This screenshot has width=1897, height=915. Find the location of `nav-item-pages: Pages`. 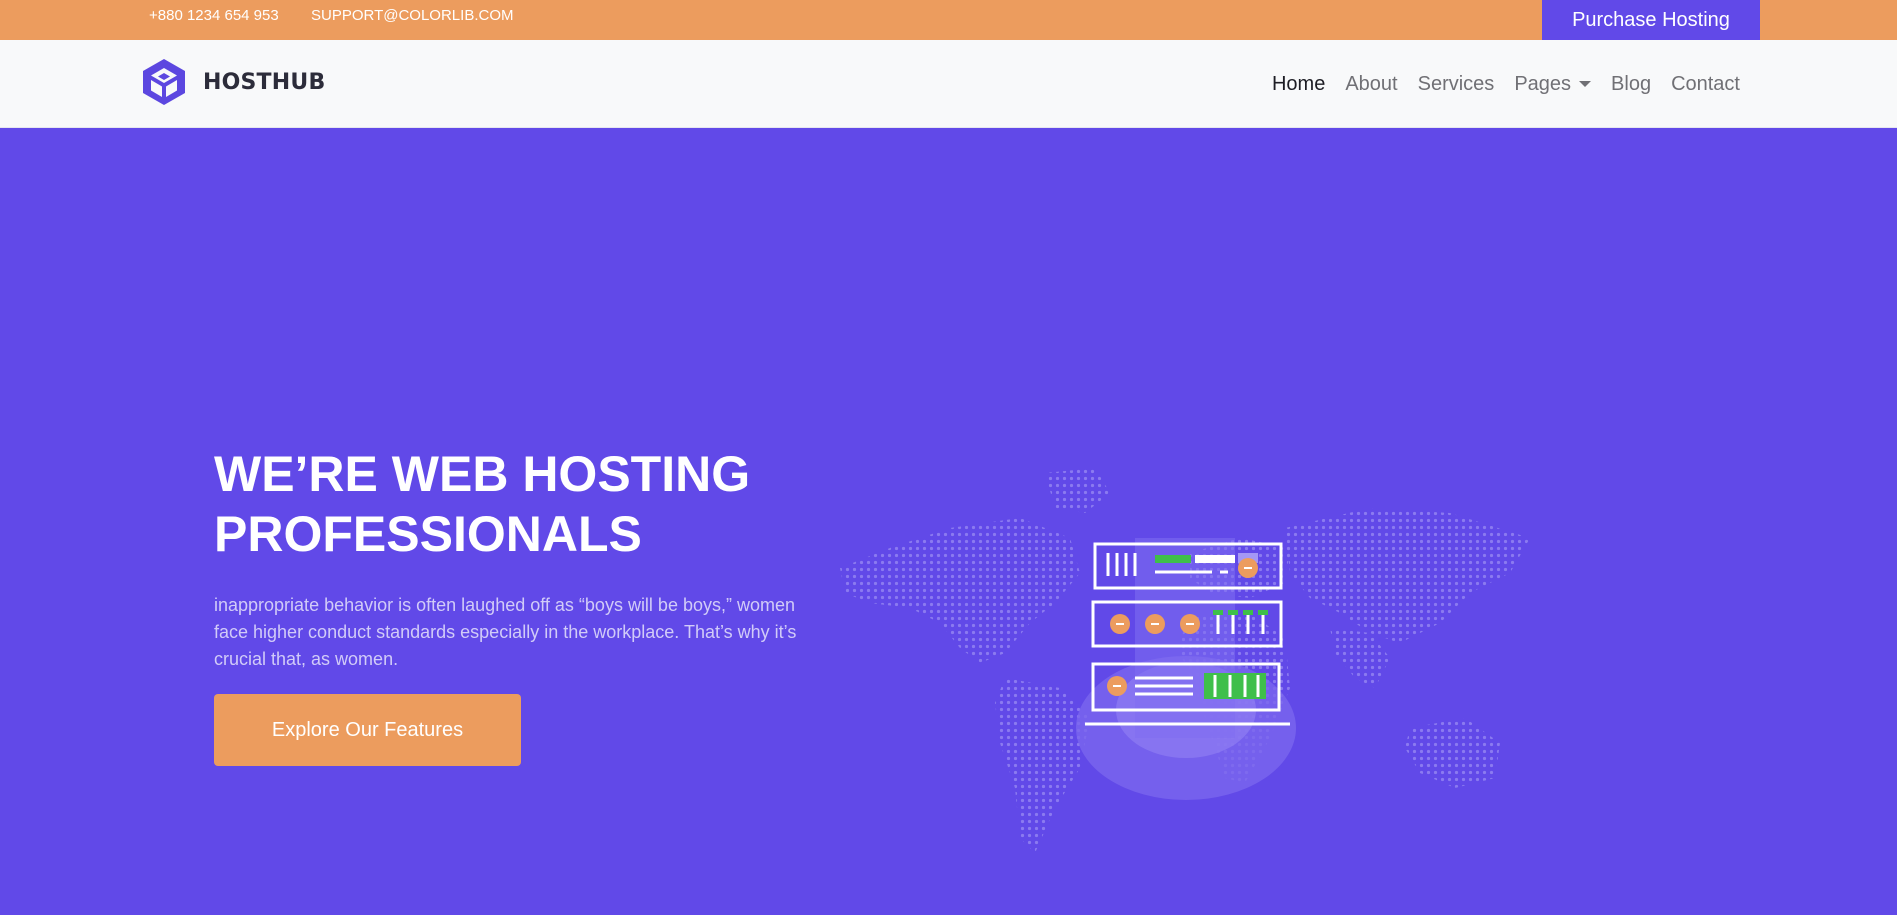

nav-item-pages: Pages is located at coordinates (1552, 84).